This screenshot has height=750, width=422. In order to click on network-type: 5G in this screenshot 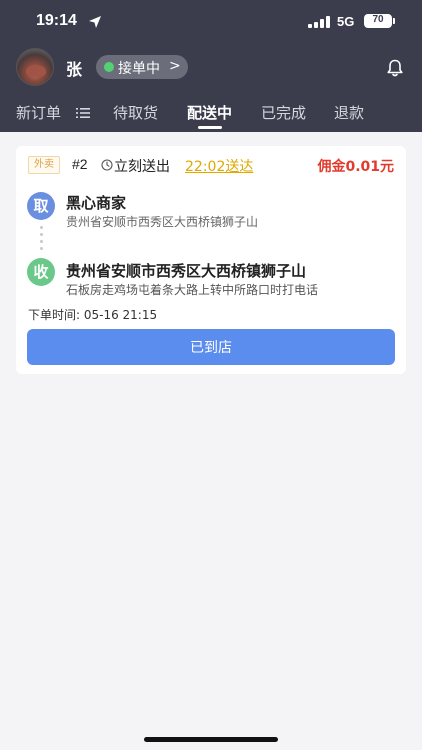, I will do `click(346, 21)`.